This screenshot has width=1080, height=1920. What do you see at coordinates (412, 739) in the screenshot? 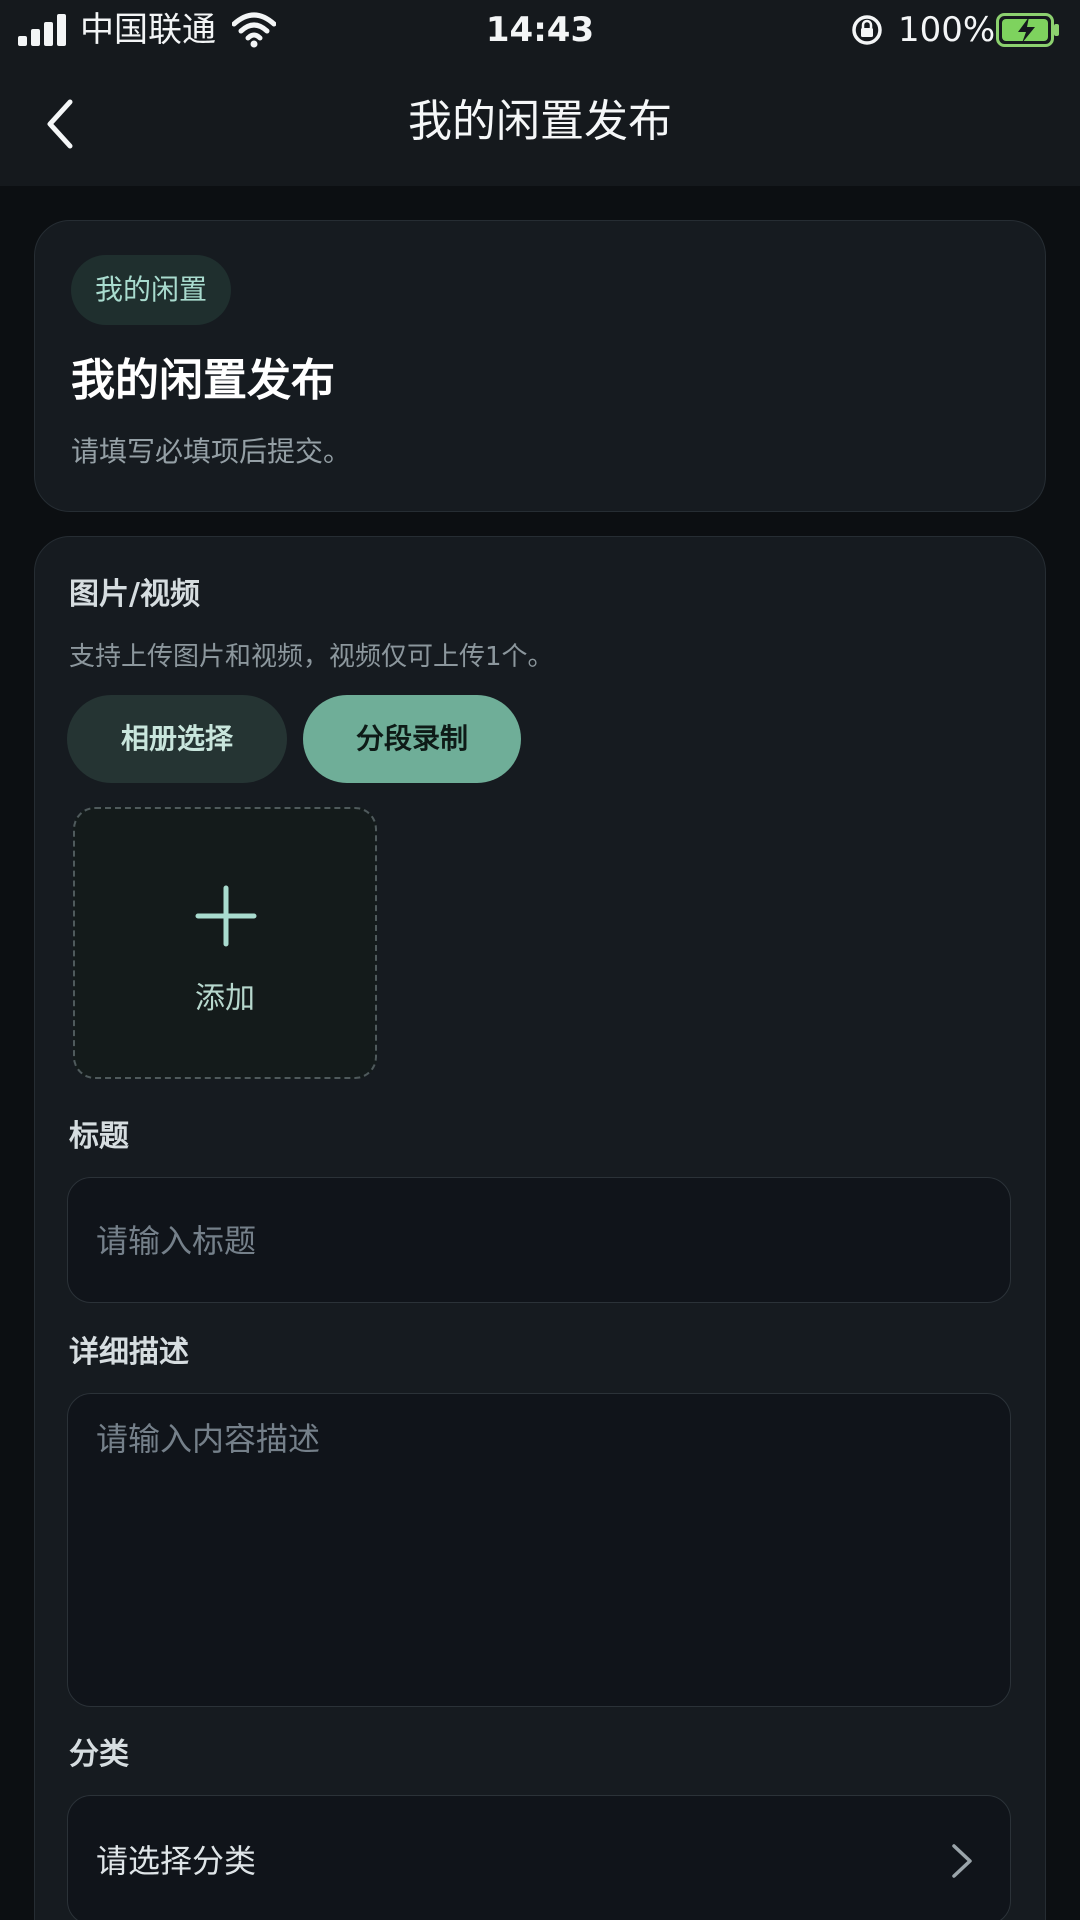
I see `segment-record-button: 分段录制` at bounding box center [412, 739].